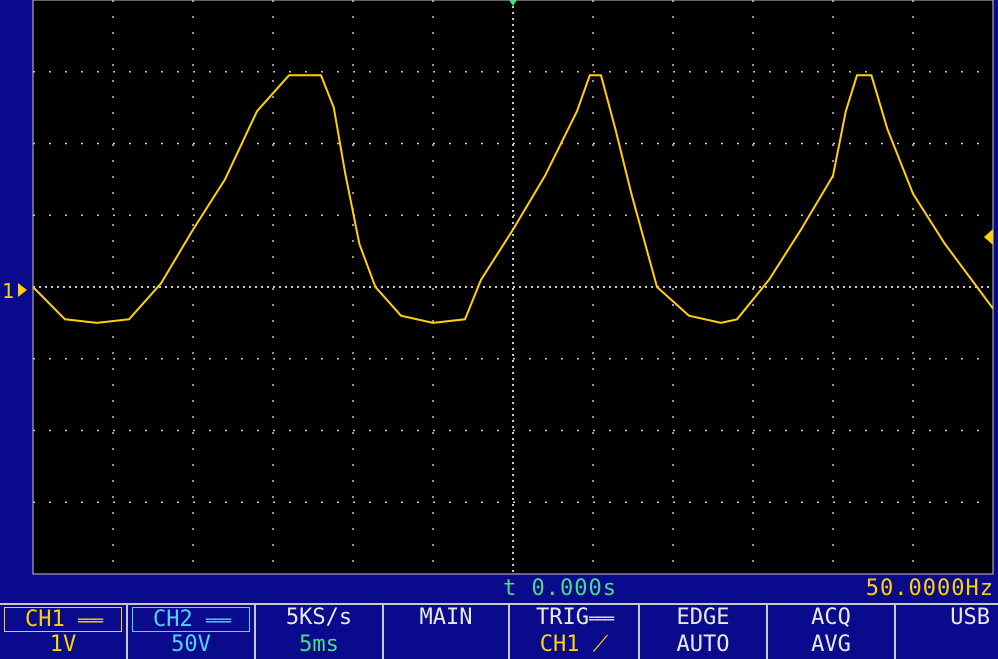  I want to click on rising-edge-icon: ⟋, so click(600, 644).